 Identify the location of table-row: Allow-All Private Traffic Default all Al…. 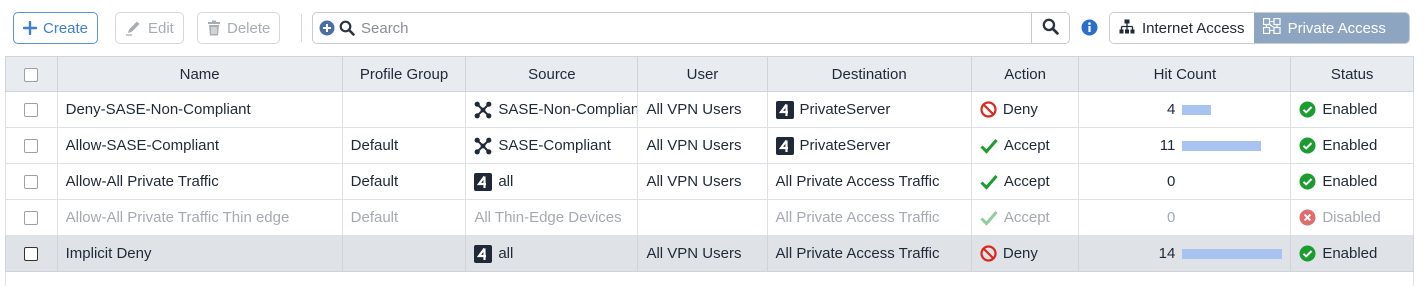
(709, 181).